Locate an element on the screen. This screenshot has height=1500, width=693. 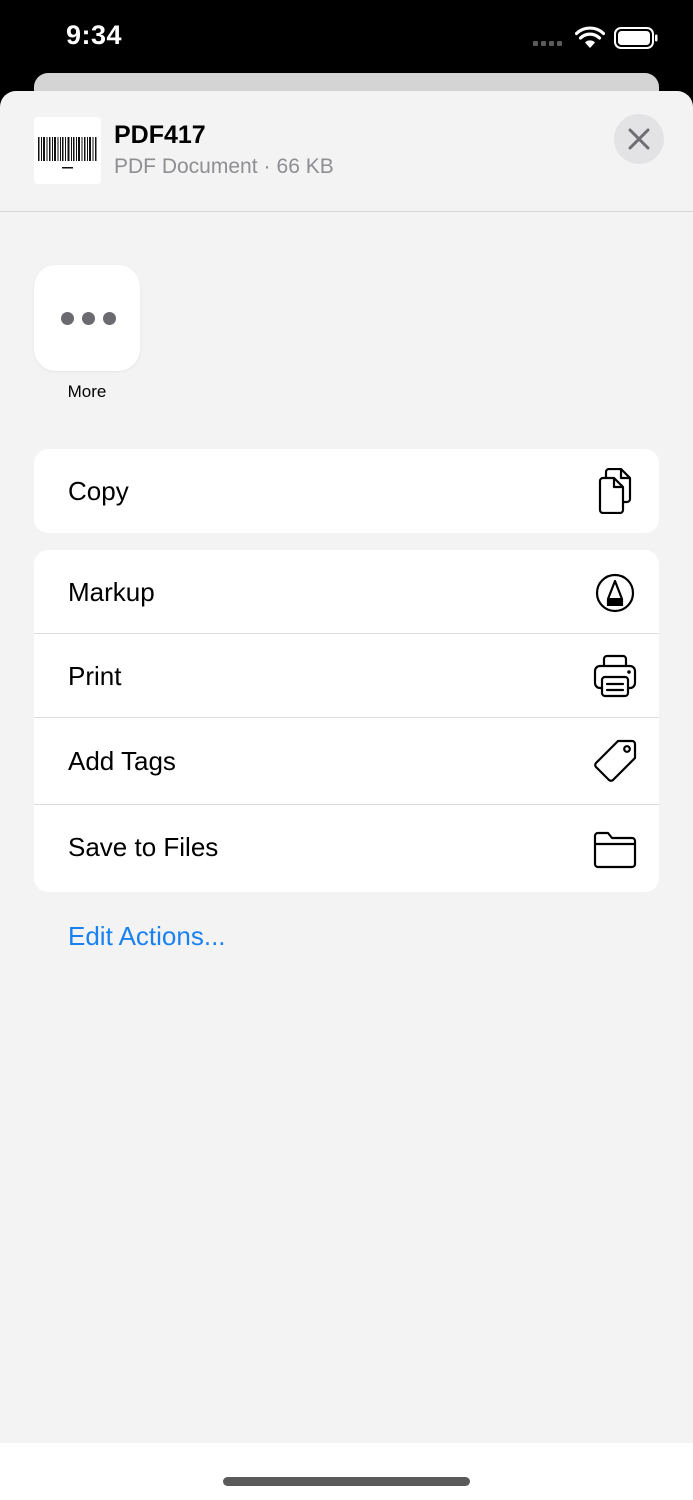
battery-icon is located at coordinates (636, 38).